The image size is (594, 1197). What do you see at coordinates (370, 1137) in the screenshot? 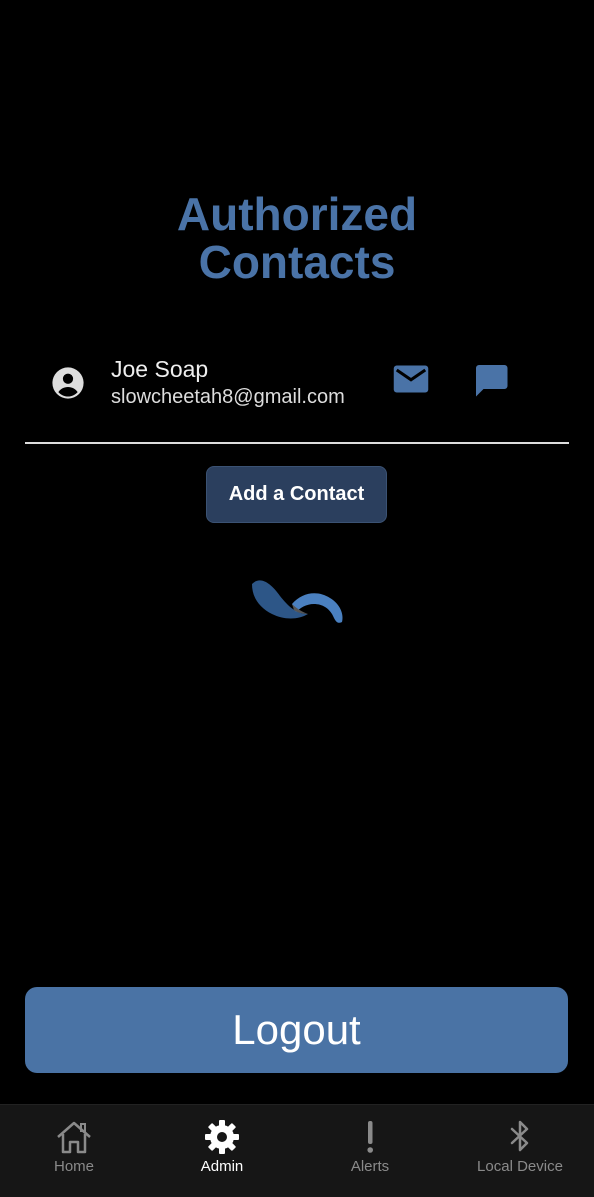
I see `exclamation-icon` at bounding box center [370, 1137].